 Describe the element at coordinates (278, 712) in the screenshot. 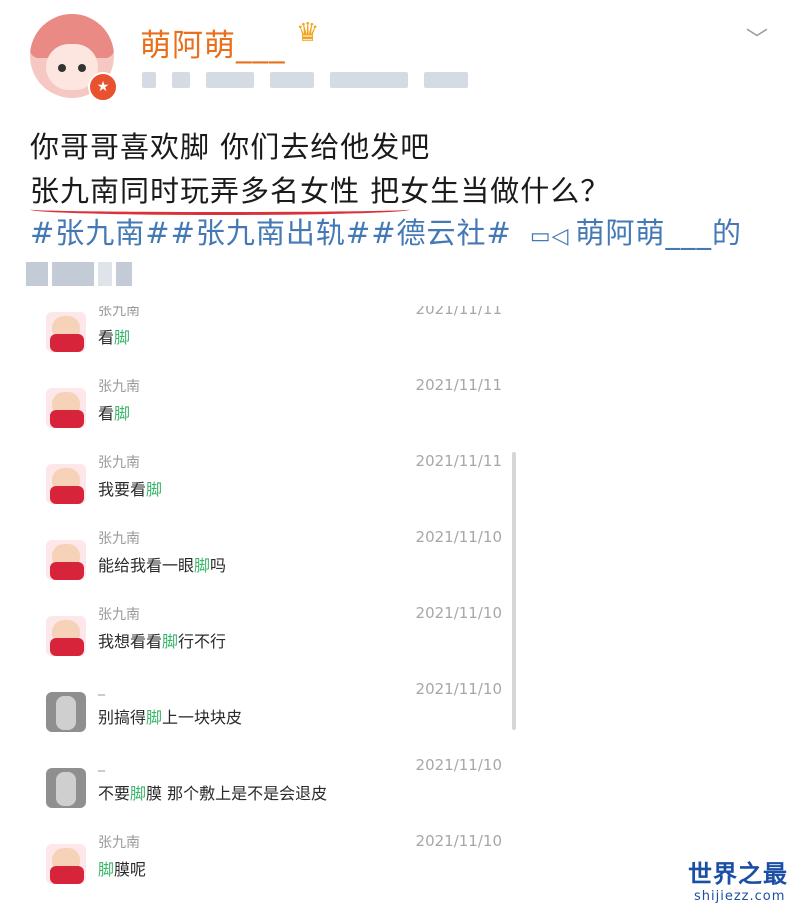

I see `chat-row: _ 2021/11/10 别搞得脚上一块块皮` at that location.